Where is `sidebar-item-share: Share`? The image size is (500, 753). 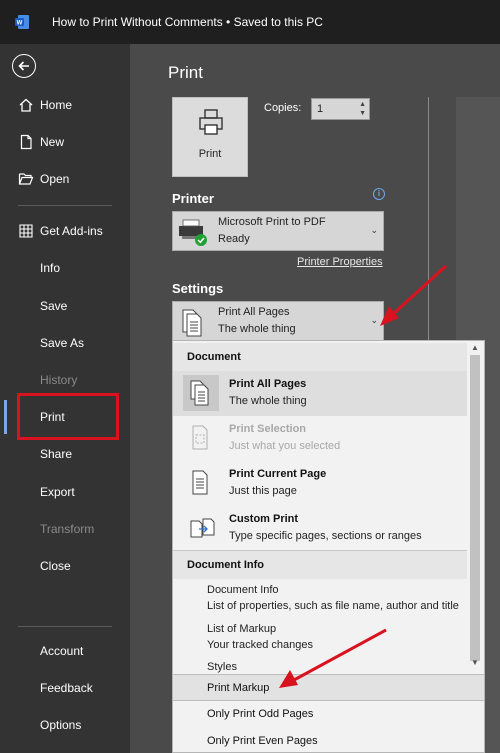
sidebar-item-share: Share is located at coordinates (65, 454).